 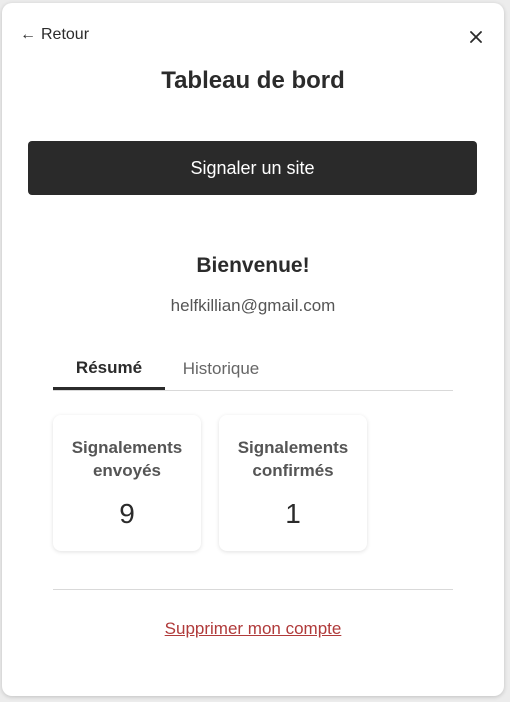 What do you see at coordinates (293, 483) in the screenshot?
I see `stat-card-confirmed: Signalements confirmés 1` at bounding box center [293, 483].